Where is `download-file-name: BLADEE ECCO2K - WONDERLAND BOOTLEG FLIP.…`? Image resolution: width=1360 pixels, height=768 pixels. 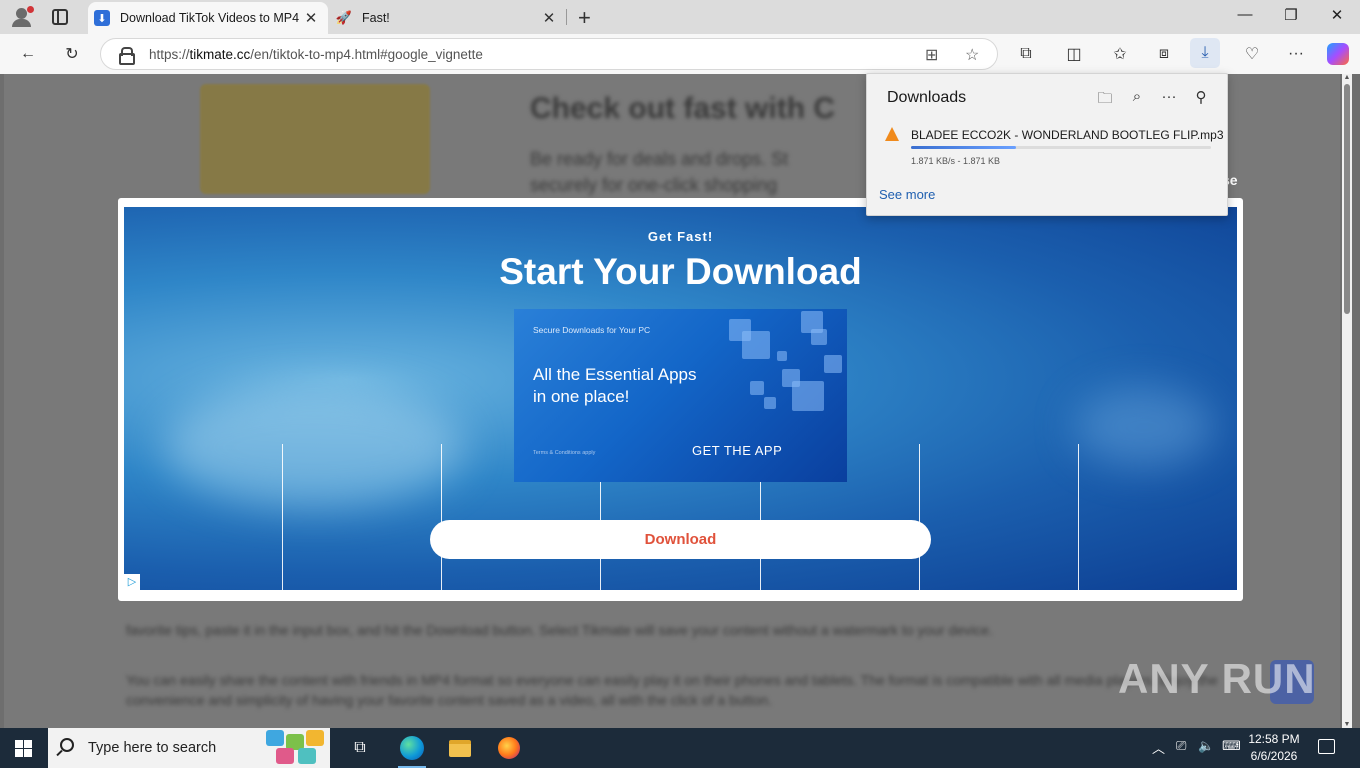 download-file-name: BLADEE ECCO2K - WONDERLAND BOOTLEG FLIP.… is located at coordinates (1067, 135).